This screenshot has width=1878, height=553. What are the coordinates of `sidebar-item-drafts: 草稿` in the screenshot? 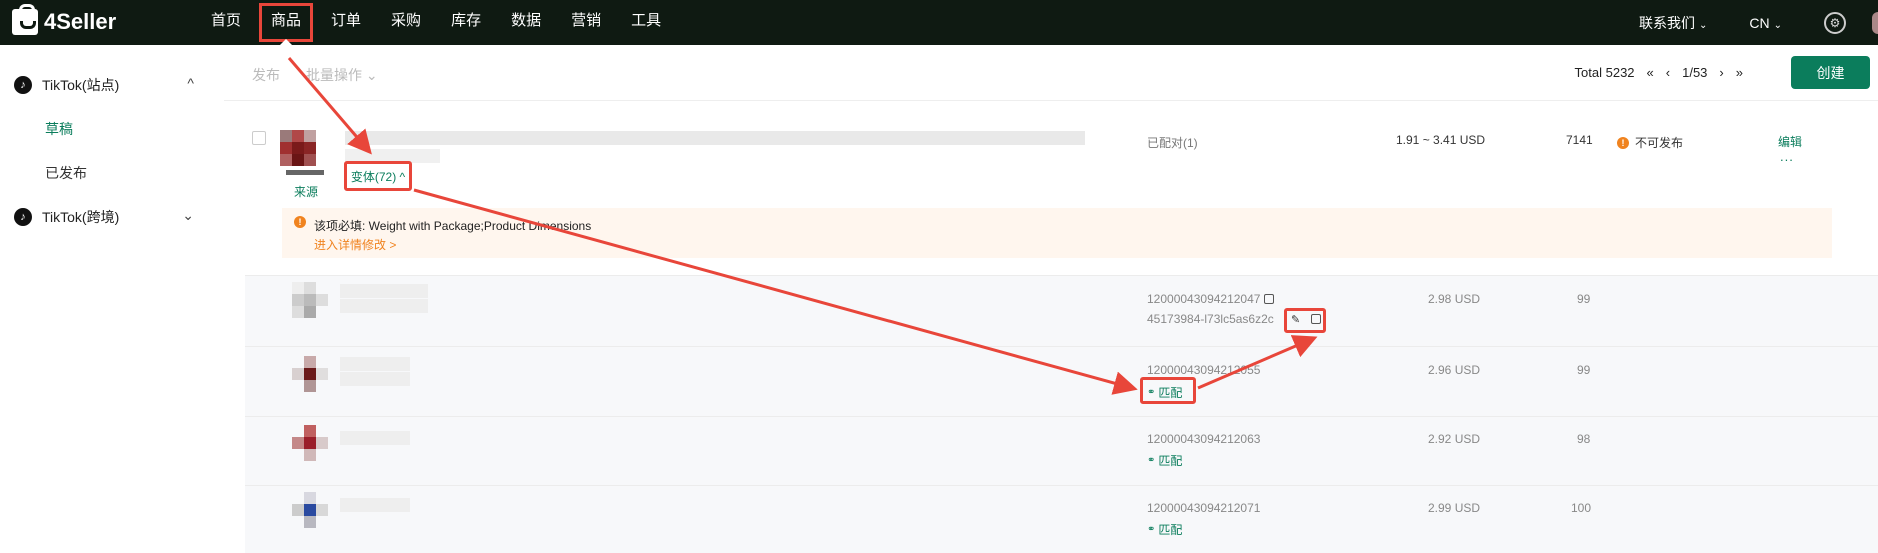 It's located at (112, 129).